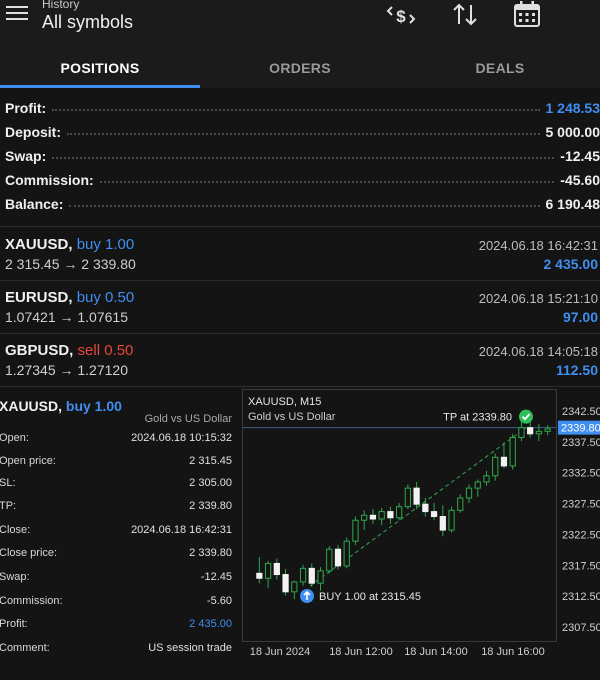 This screenshot has width=600, height=680. Describe the element at coordinates (580, 180) in the screenshot. I see `summary-value: -45.60` at that location.